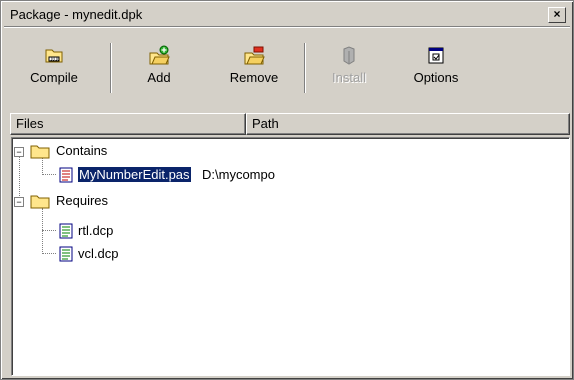  What do you see at coordinates (287, 27) in the screenshot?
I see `title-separator` at bounding box center [287, 27].